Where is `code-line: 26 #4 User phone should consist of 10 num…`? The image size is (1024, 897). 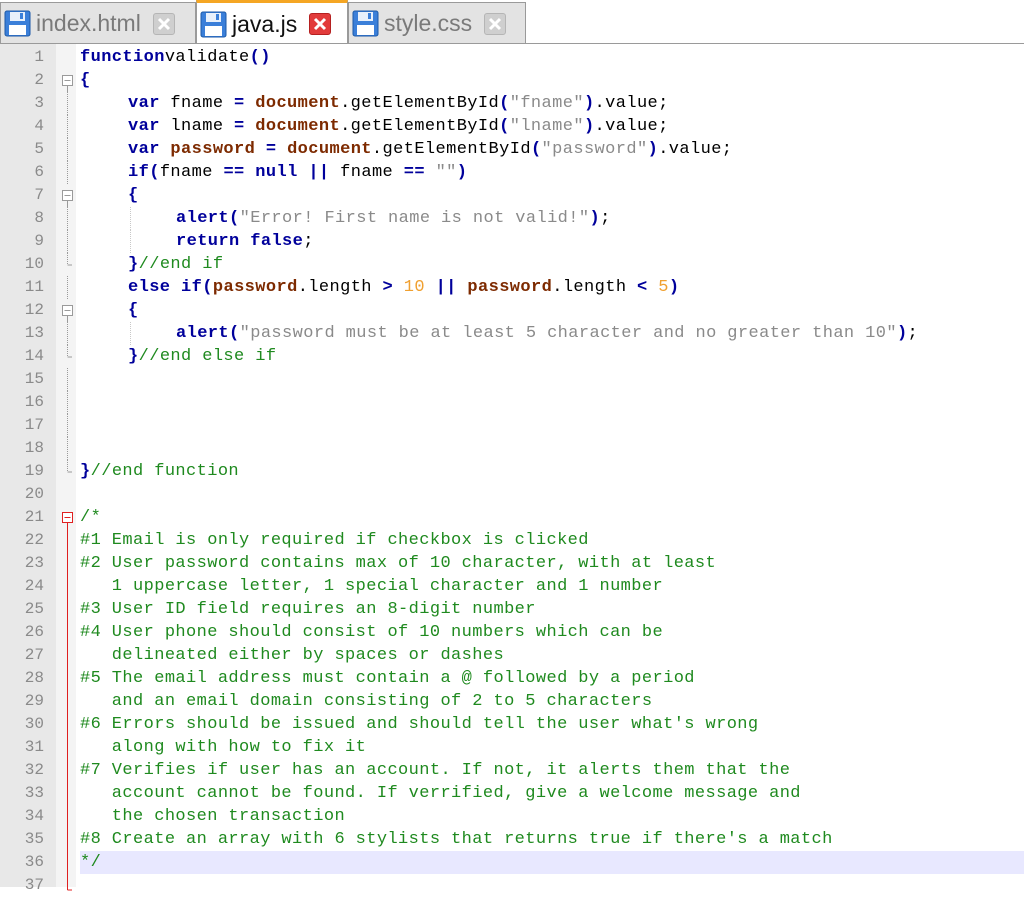
code-line: 26 #4 User phone should consist of 10 num… is located at coordinates (512, 632).